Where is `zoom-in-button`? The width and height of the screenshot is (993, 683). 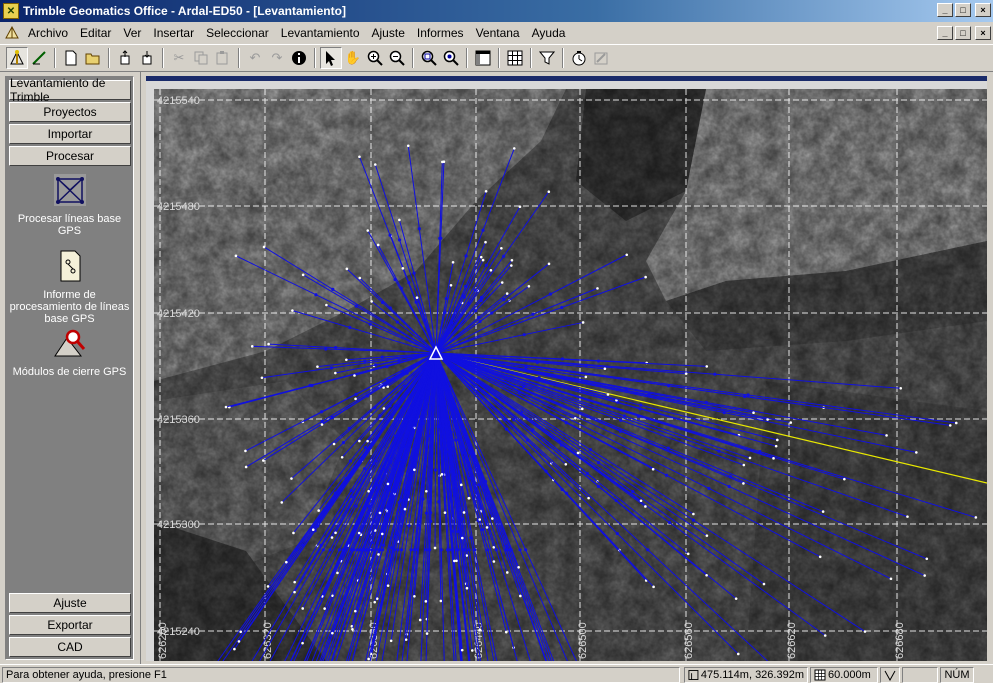 zoom-in-button is located at coordinates (375, 58).